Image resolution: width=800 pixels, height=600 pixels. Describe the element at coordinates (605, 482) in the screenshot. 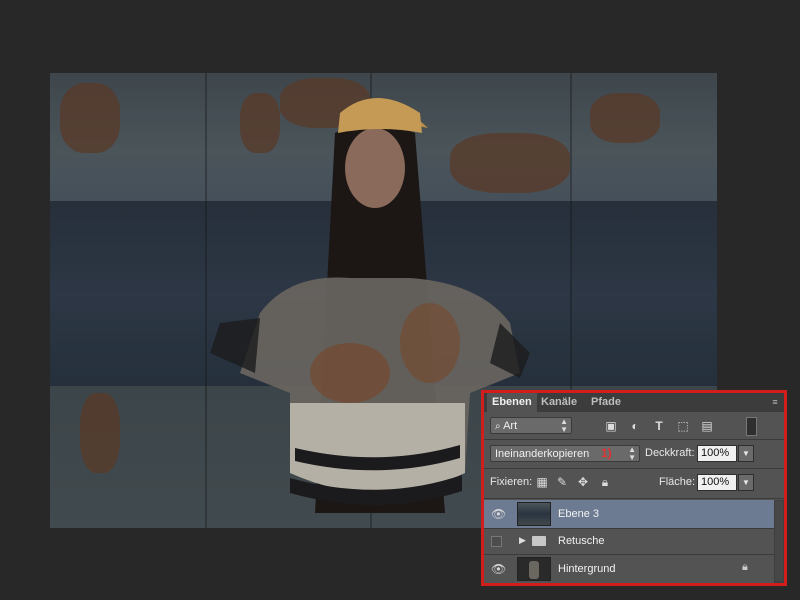

I see `lock-all-icon: 🔒︎` at that location.